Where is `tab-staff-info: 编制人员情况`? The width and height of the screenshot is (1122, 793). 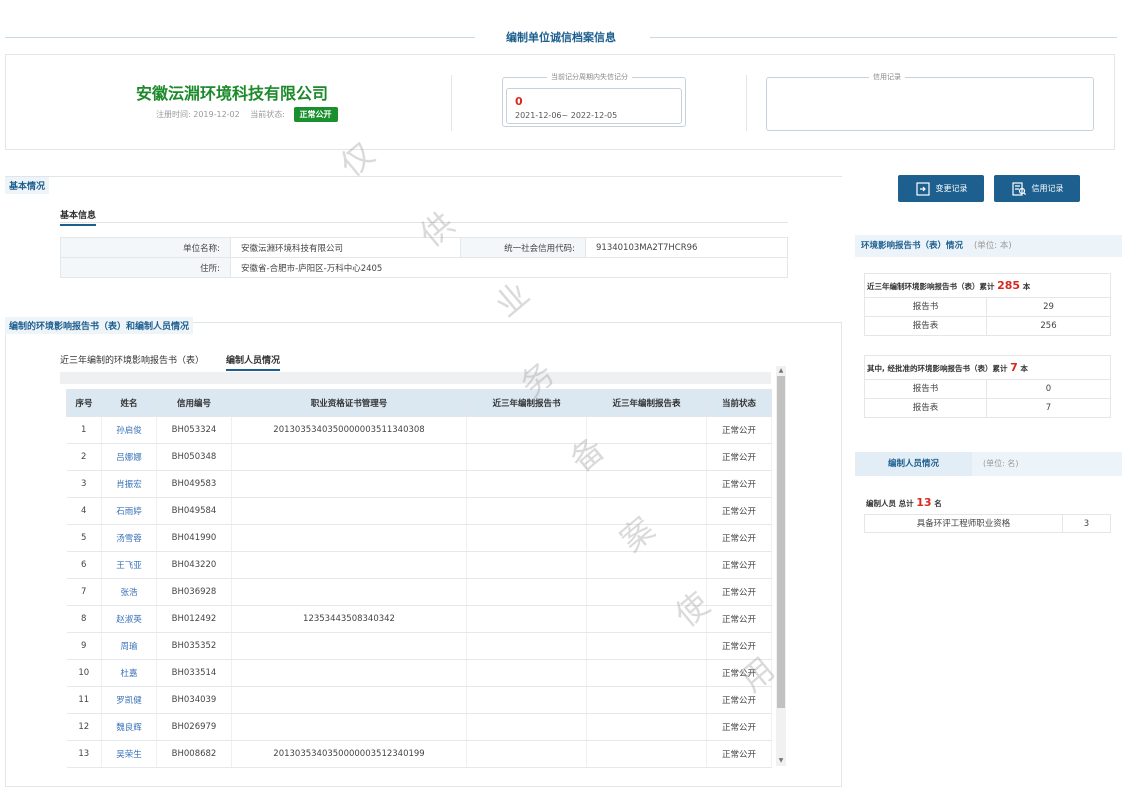 tab-staff-info: 编制人员情况 is located at coordinates (253, 362).